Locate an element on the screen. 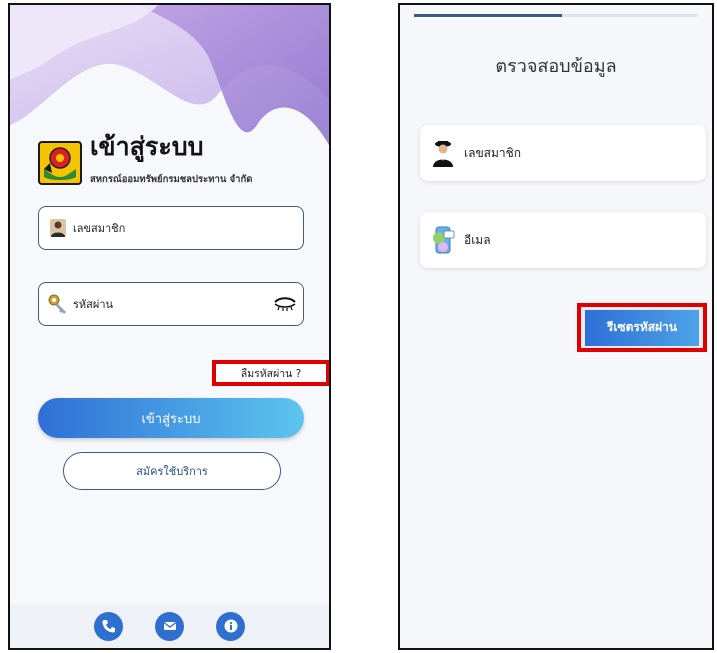  step-progress-bar is located at coordinates (556, 15).